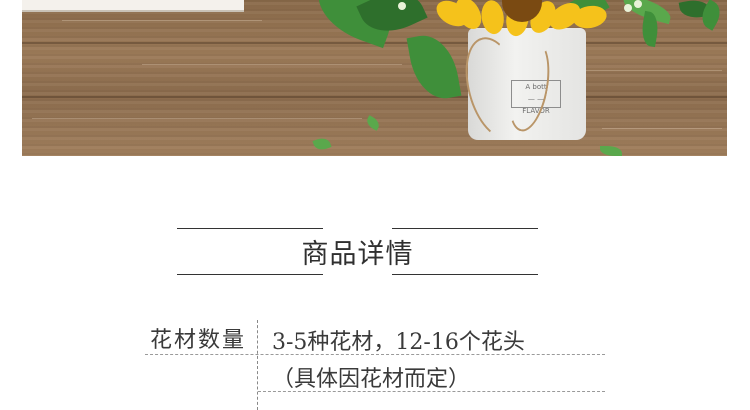  Describe the element at coordinates (398, 342) in the screenshot. I see `detail-value-flower-count: 3-5种花材，12-16个花头` at that location.